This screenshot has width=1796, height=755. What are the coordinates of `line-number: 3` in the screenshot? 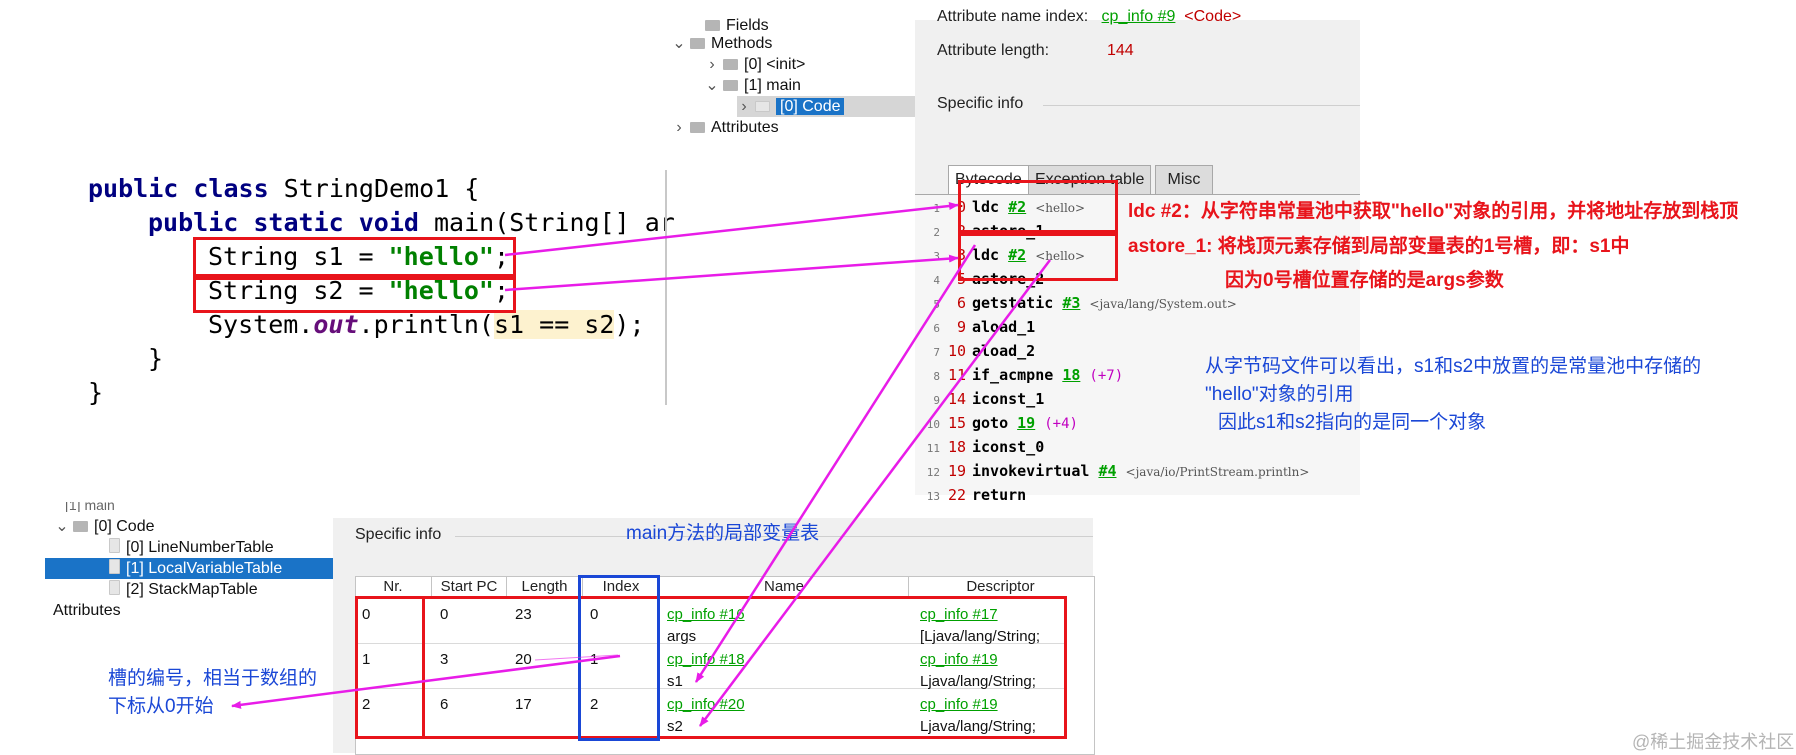 It's located at (936, 256).